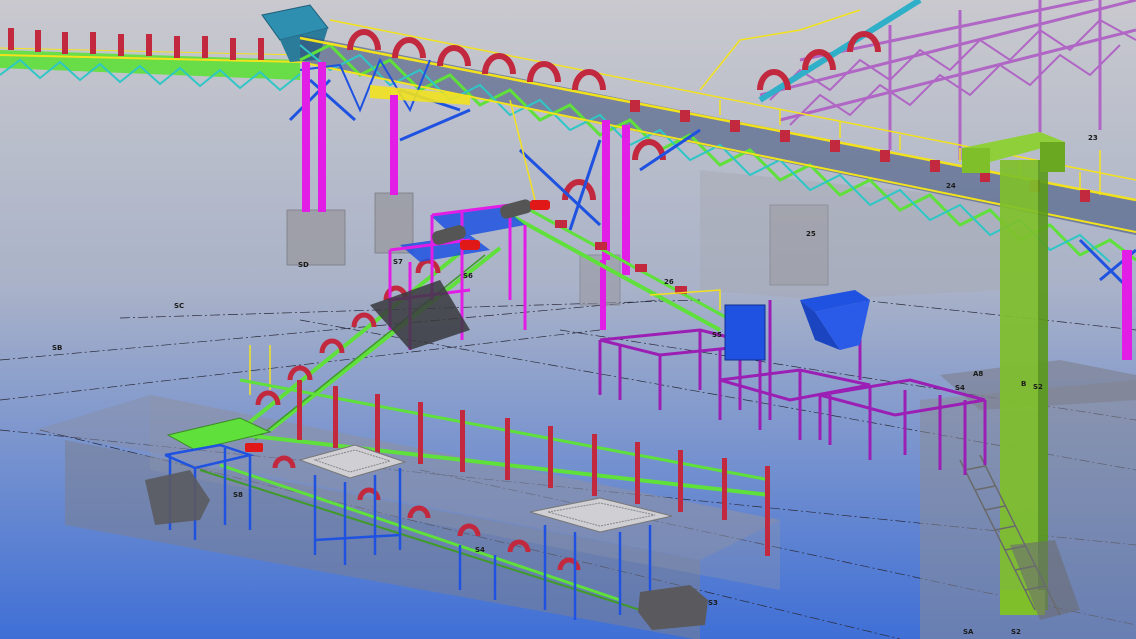 This screenshot has width=1136, height=639. What do you see at coordinates (968, 632) in the screenshot?
I see `label-sa: SA` at bounding box center [968, 632].